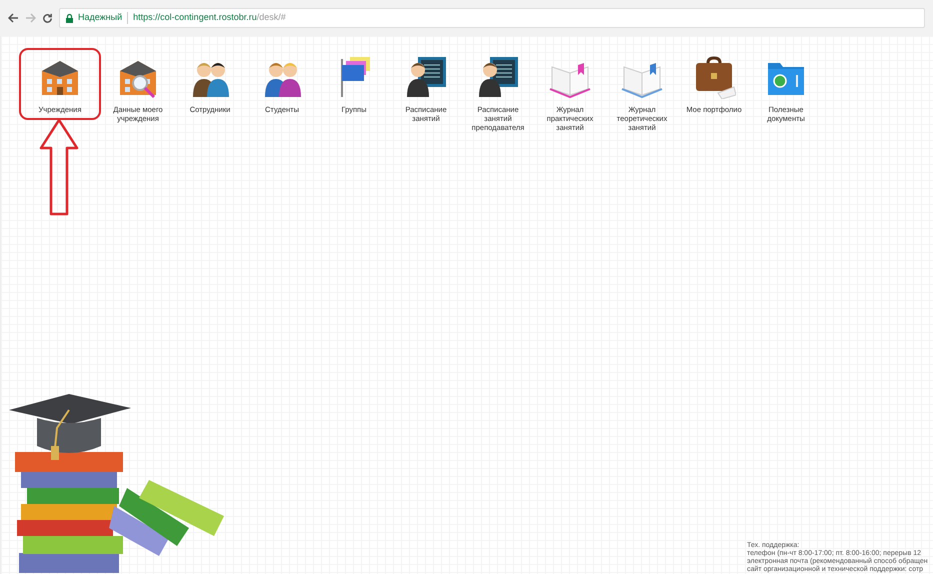  What do you see at coordinates (100, 17) in the screenshot?
I see `security-label: Надежный` at bounding box center [100, 17].